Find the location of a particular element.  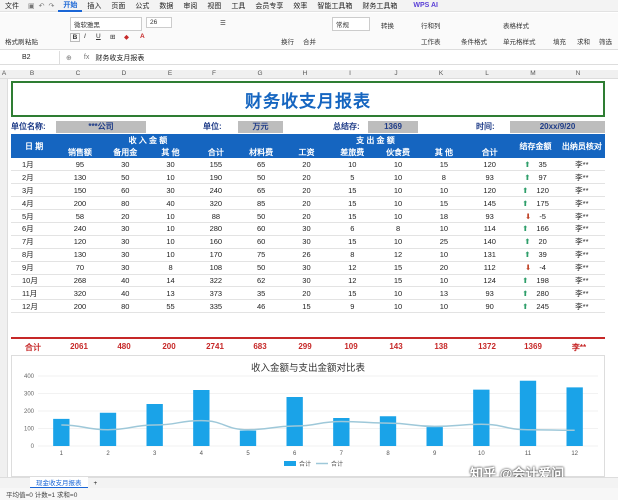

tab-page: 页面 is located at coordinates (118, 6).